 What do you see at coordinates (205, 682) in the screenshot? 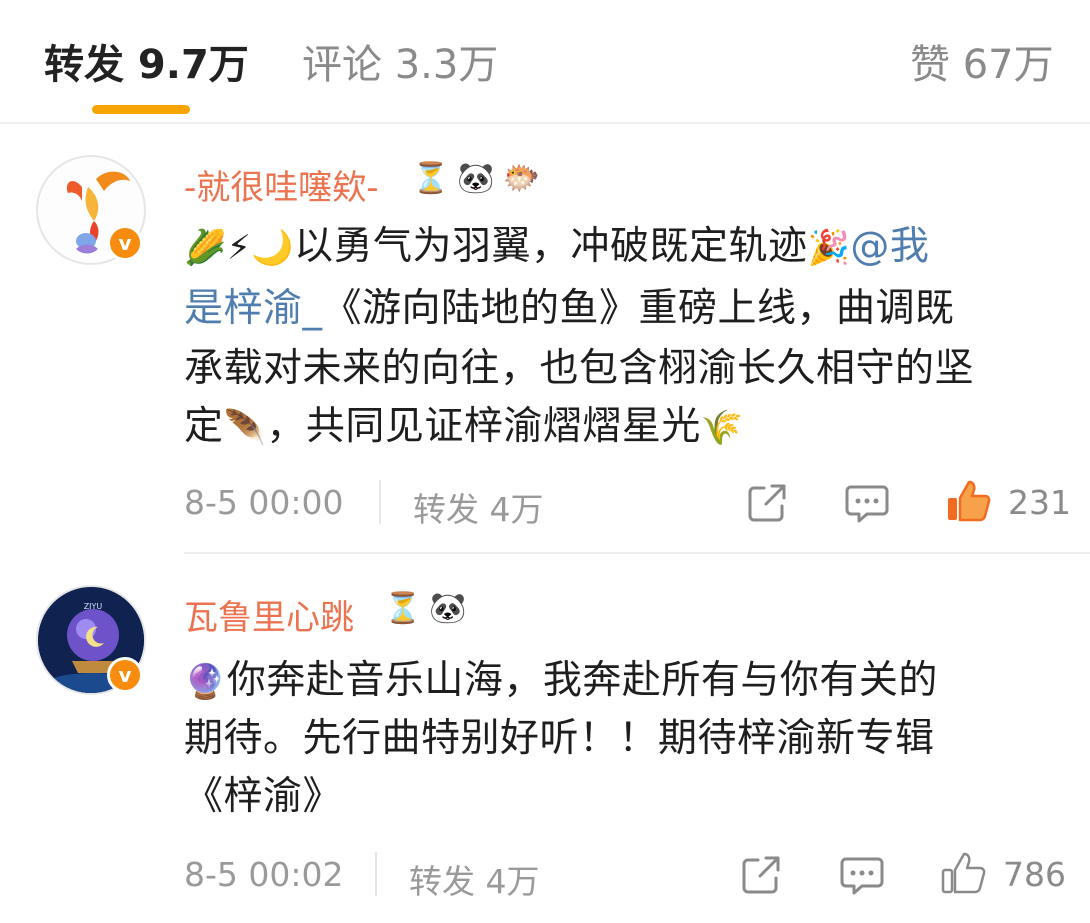
I see `crystal-ball-emoji: 🔮` at bounding box center [205, 682].